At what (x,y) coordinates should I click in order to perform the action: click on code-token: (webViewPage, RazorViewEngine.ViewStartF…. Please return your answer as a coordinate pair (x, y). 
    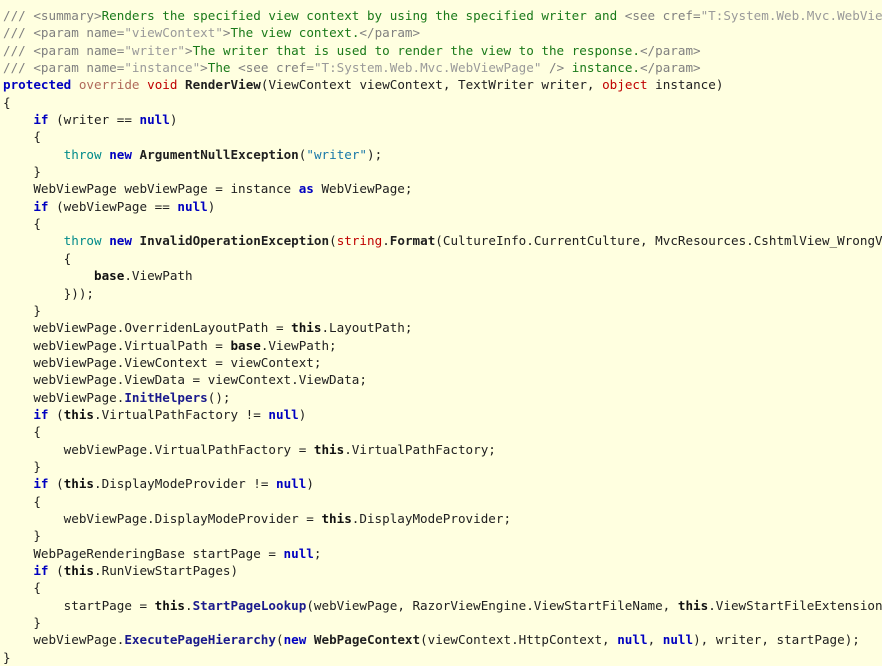
    Looking at the image, I should click on (492, 605).